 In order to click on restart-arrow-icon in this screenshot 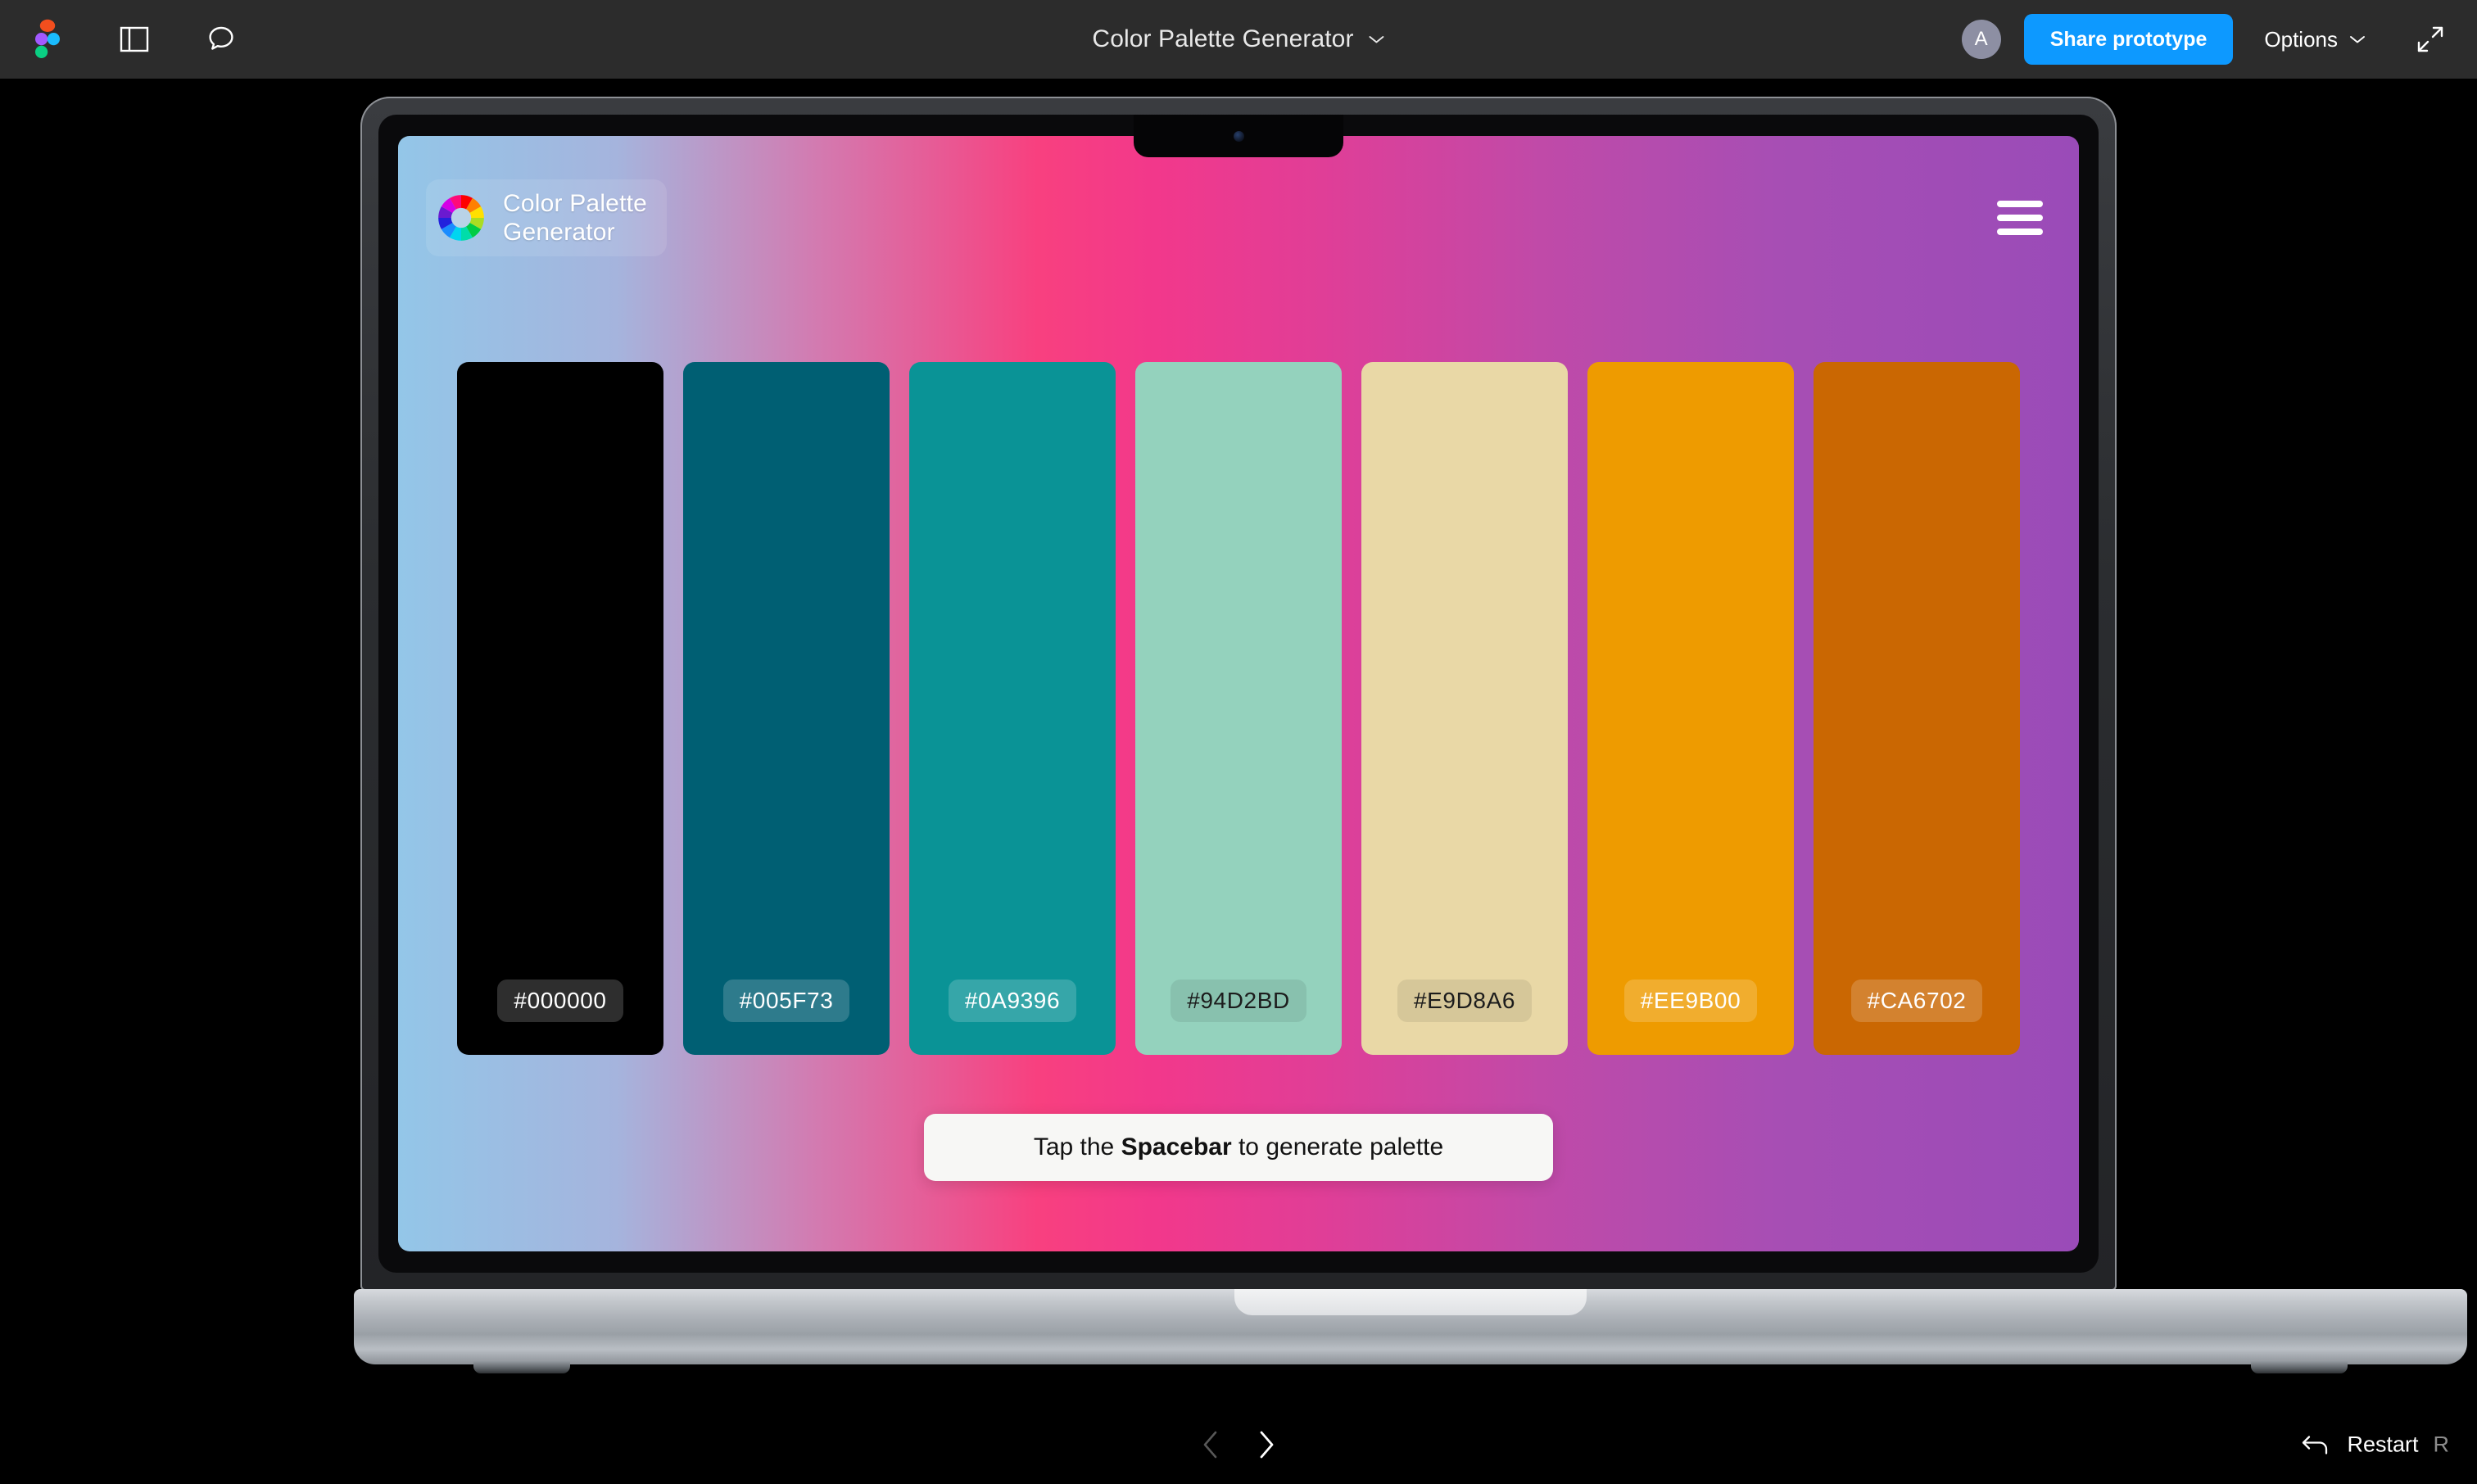, I will do `click(2315, 1445)`.